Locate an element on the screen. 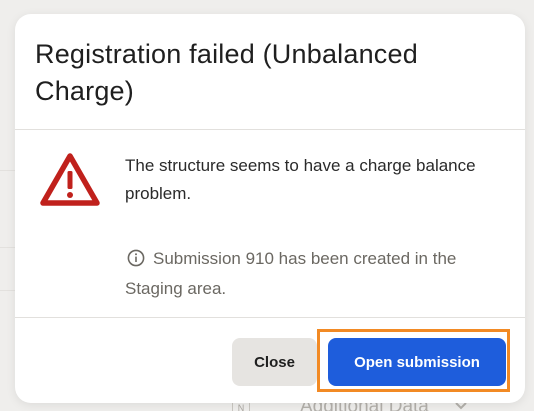 The height and width of the screenshot is (411, 534). open-submission-button: Open submission is located at coordinates (417, 362).